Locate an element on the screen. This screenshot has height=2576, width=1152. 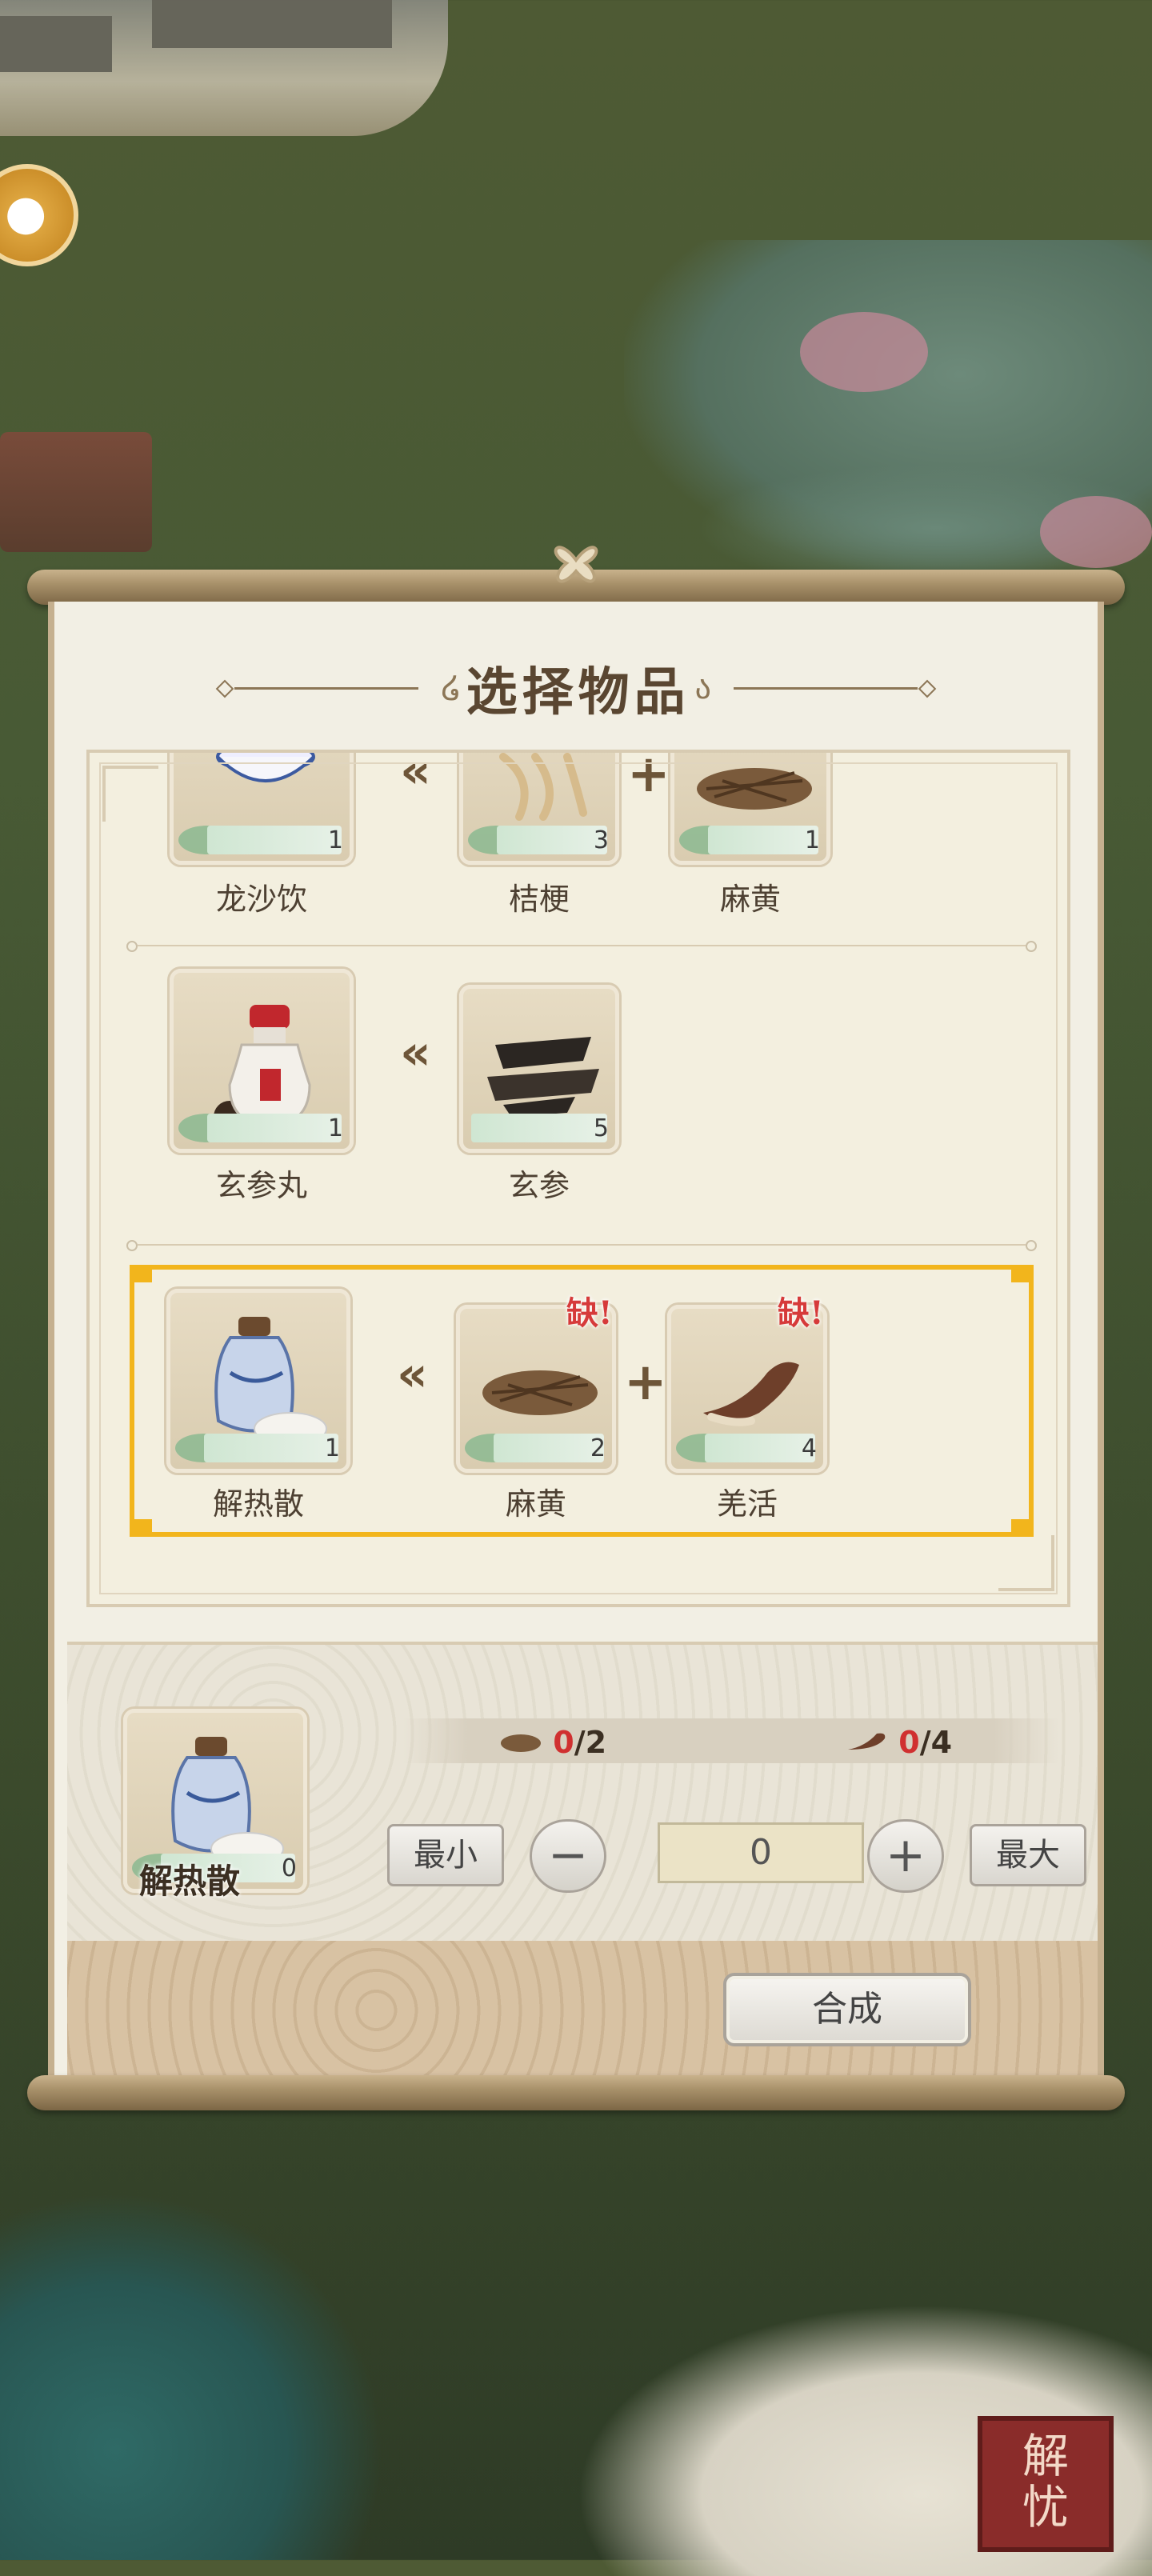
recipe-row: 1 龙沙饮 « 3 桔梗 + 1 麻黄 is located at coordinates (582, 835).